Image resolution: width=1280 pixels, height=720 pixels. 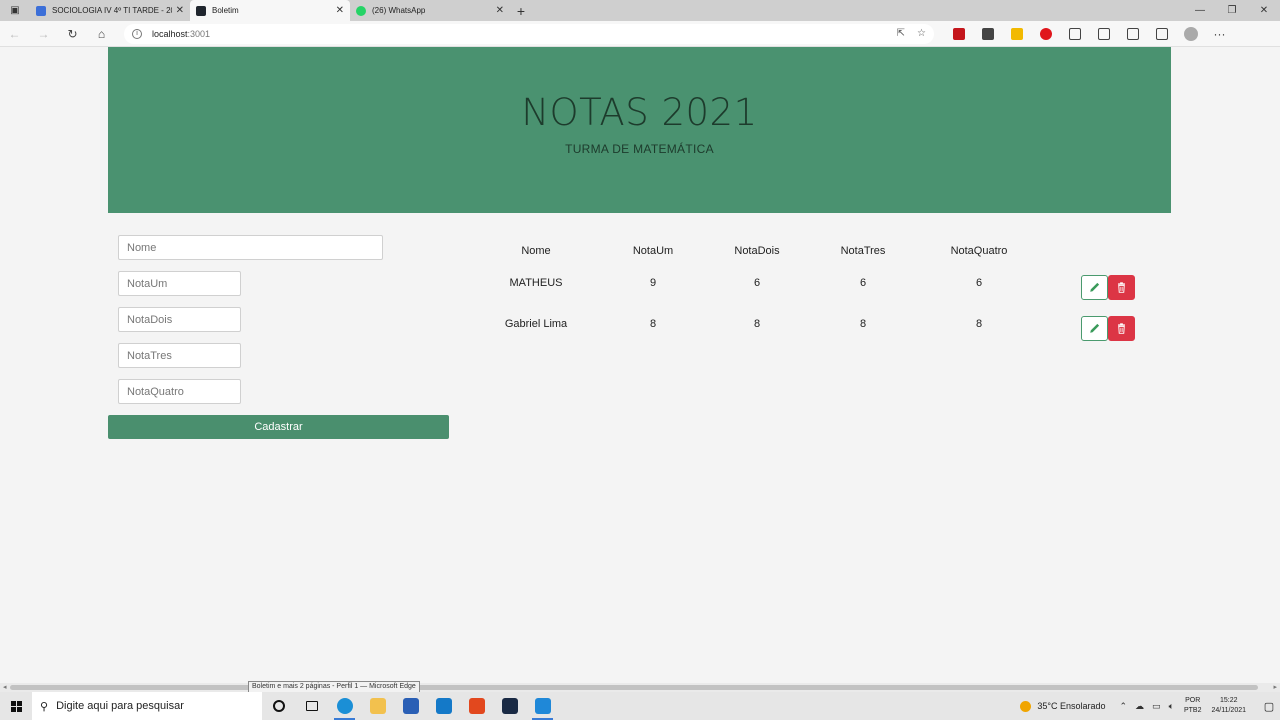 I want to click on browser-essentials-icon, so click(x=1132, y=34).